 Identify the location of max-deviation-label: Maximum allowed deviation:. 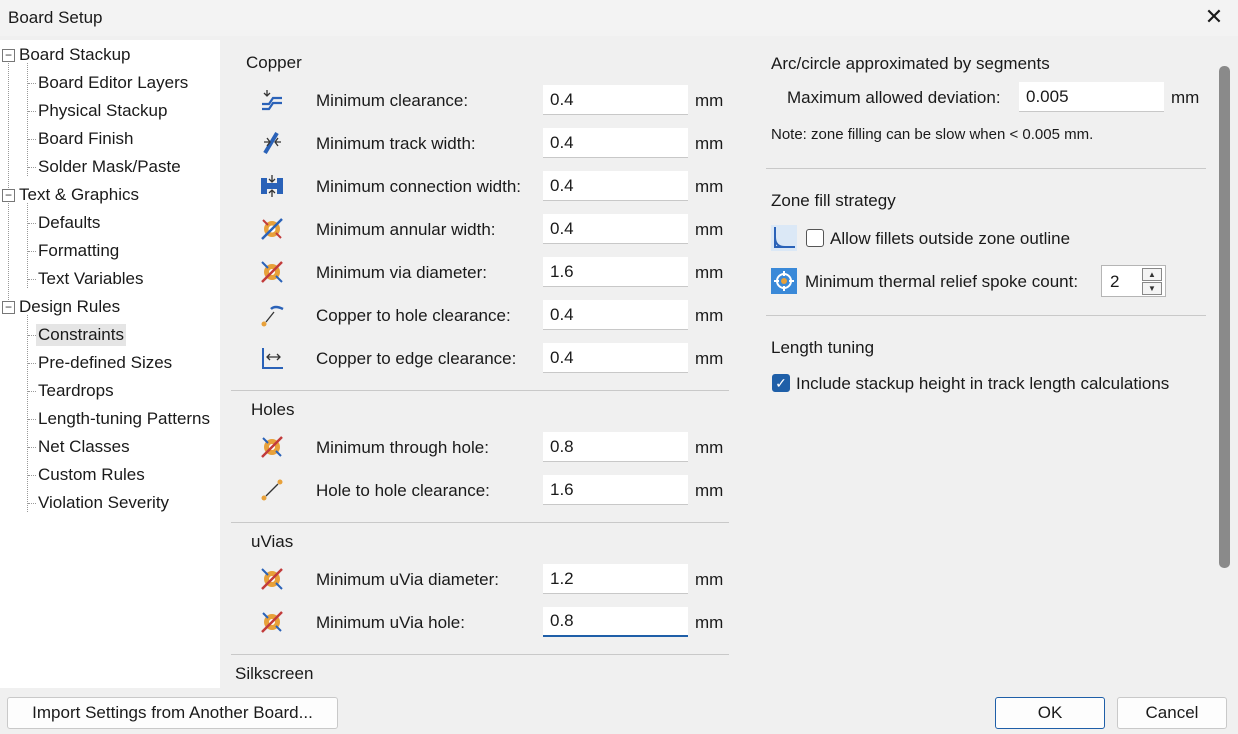
(894, 97).